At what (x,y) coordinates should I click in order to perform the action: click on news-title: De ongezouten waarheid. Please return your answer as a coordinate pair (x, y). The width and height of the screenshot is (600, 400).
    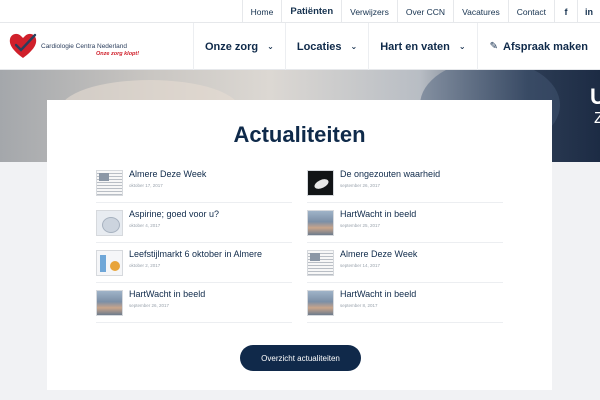
    Looking at the image, I should click on (390, 174).